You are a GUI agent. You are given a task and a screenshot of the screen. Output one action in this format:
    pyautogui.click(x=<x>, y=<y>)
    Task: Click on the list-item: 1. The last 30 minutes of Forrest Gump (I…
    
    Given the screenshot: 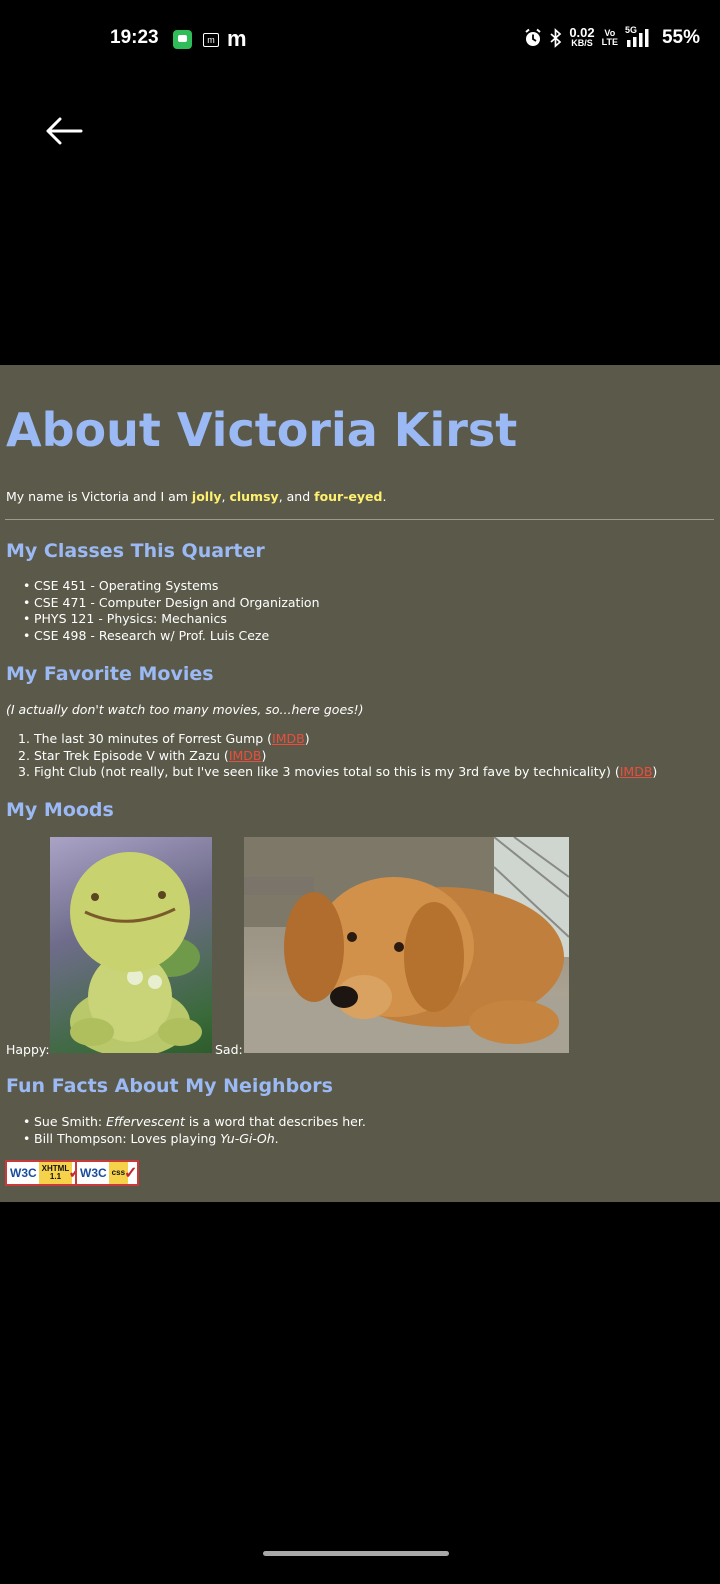 What is the action you would take?
    pyautogui.click(x=164, y=738)
    